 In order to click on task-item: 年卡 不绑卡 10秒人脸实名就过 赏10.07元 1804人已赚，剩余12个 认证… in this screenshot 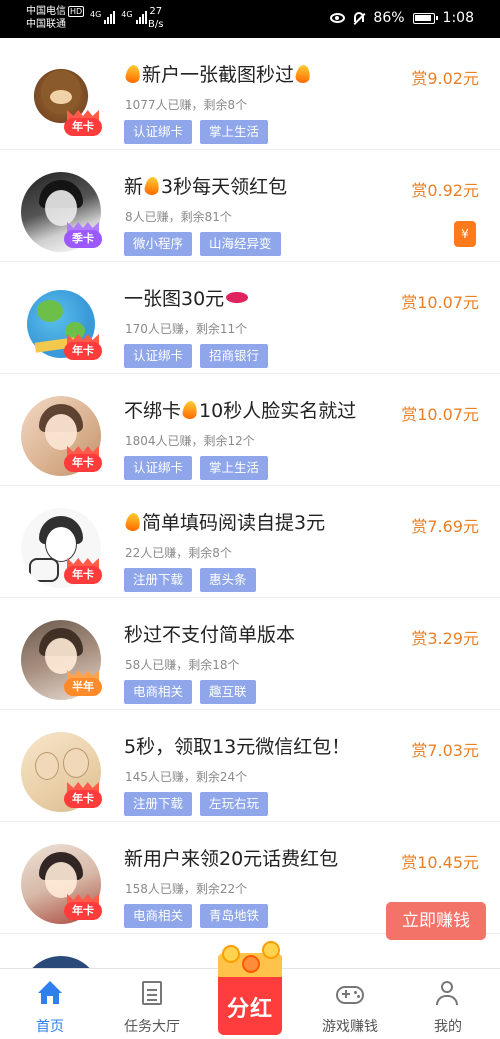, I will do `click(250, 430)`.